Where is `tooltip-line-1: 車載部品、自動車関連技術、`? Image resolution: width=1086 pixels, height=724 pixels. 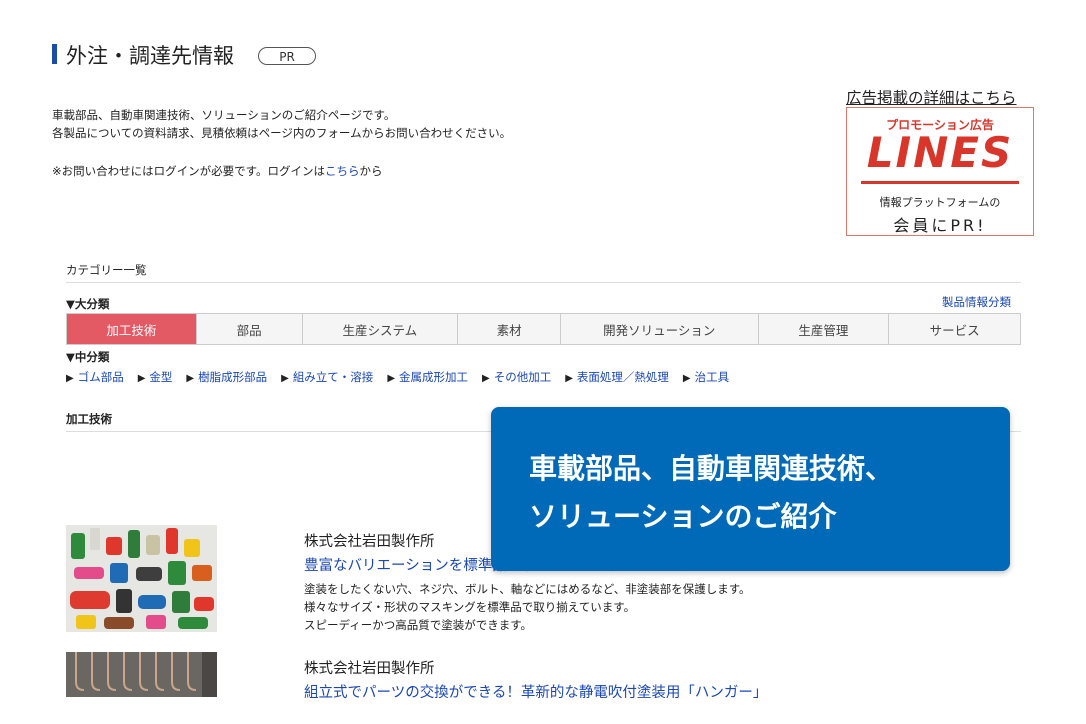 tooltip-line-1: 車載部品、自動車関連技術、 is located at coordinates (711, 468).